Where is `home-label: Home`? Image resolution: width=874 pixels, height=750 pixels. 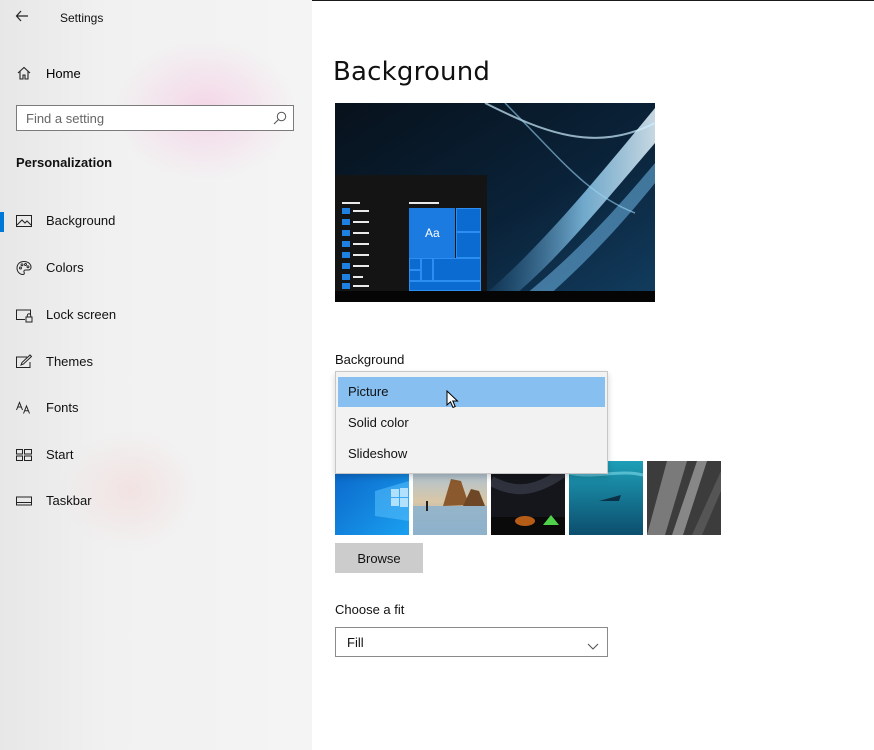
home-label: Home is located at coordinates (63, 73).